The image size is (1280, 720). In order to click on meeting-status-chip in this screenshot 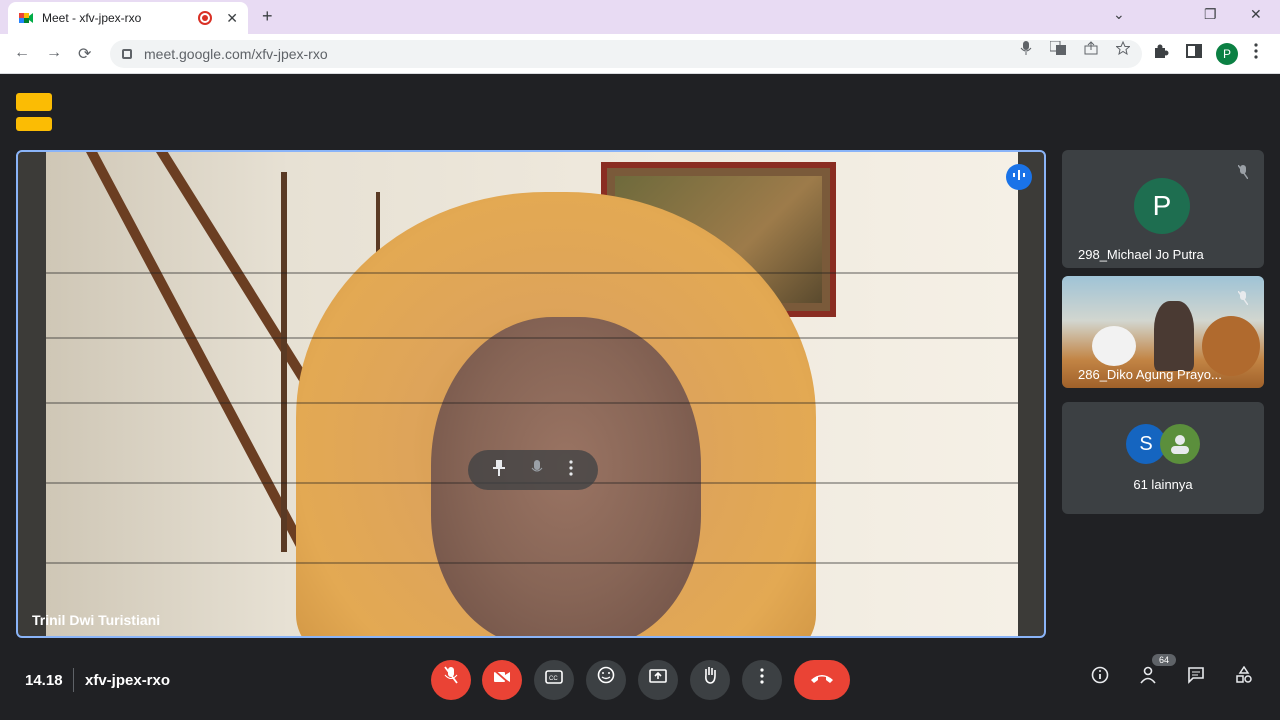, I will do `click(34, 124)`.